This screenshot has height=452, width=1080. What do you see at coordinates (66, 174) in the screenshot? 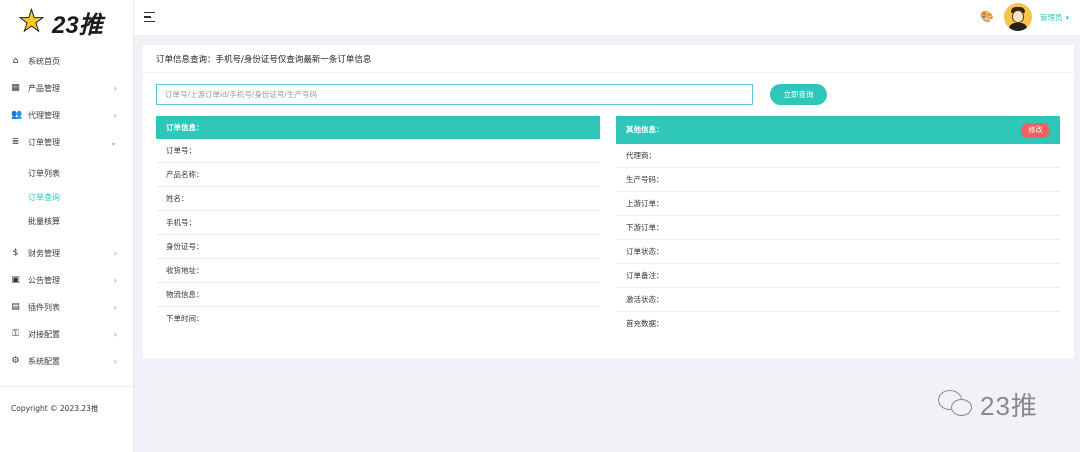
I see `sidebar-subitem-order-list: 订单列表` at bounding box center [66, 174].